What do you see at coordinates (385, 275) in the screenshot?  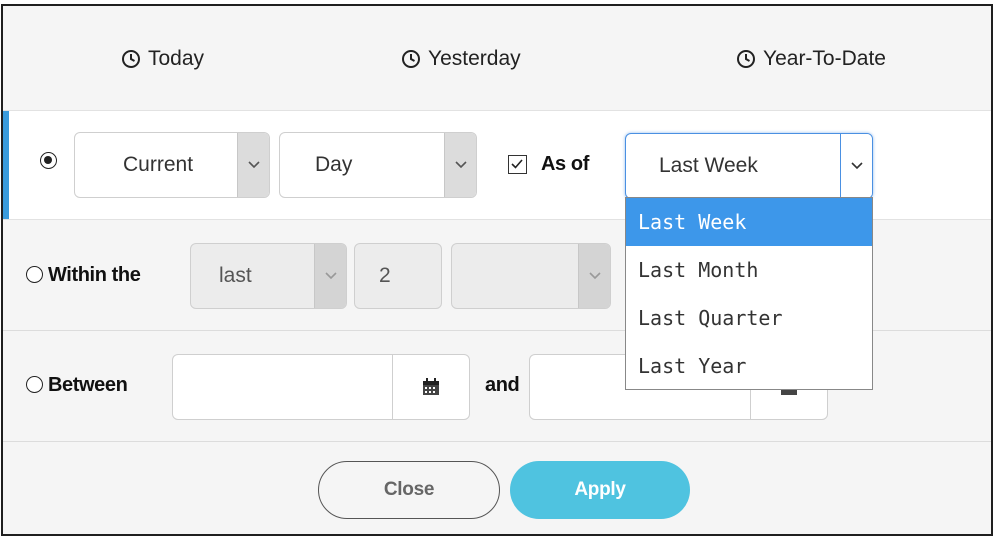 I see `within-count-value: 2` at bounding box center [385, 275].